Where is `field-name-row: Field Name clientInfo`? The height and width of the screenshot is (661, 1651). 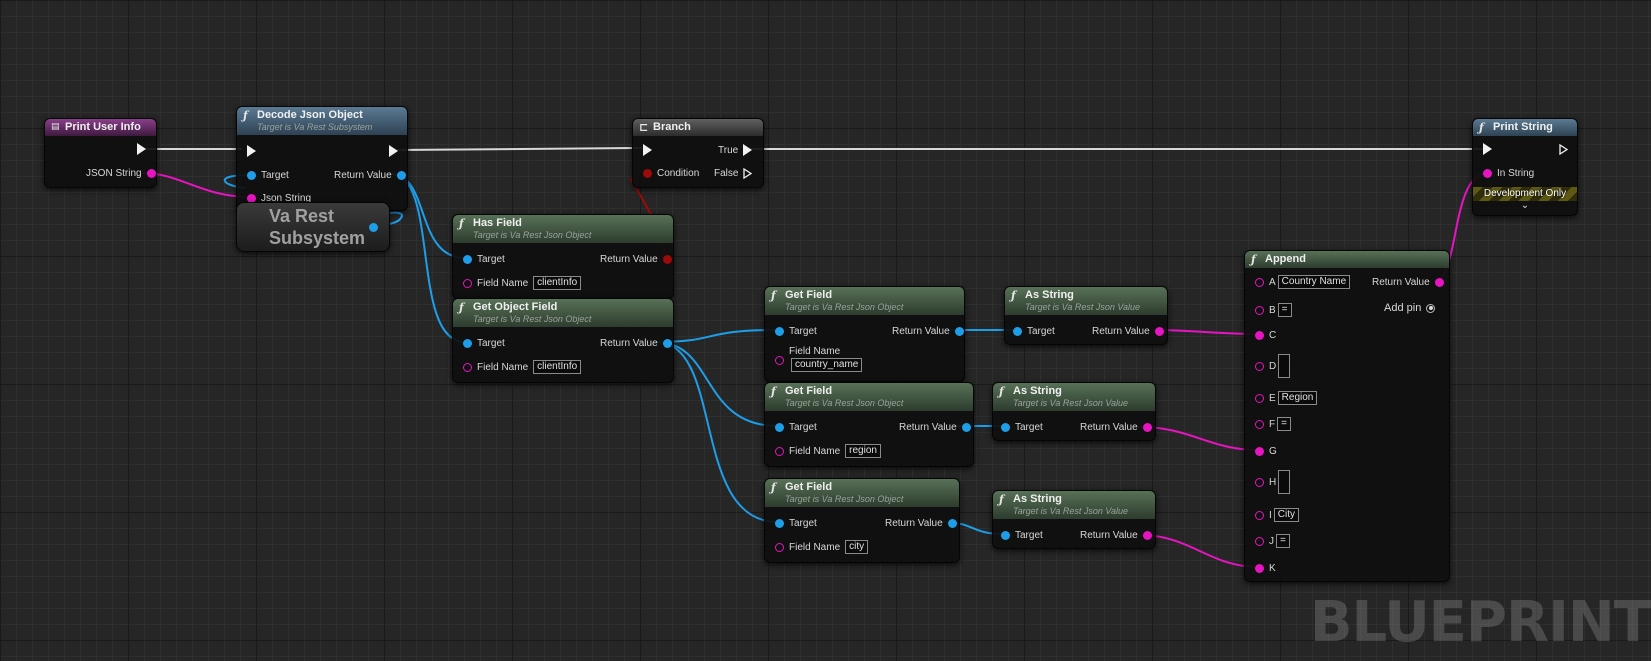 field-name-row: Field Name clientInfo is located at coordinates (522, 367).